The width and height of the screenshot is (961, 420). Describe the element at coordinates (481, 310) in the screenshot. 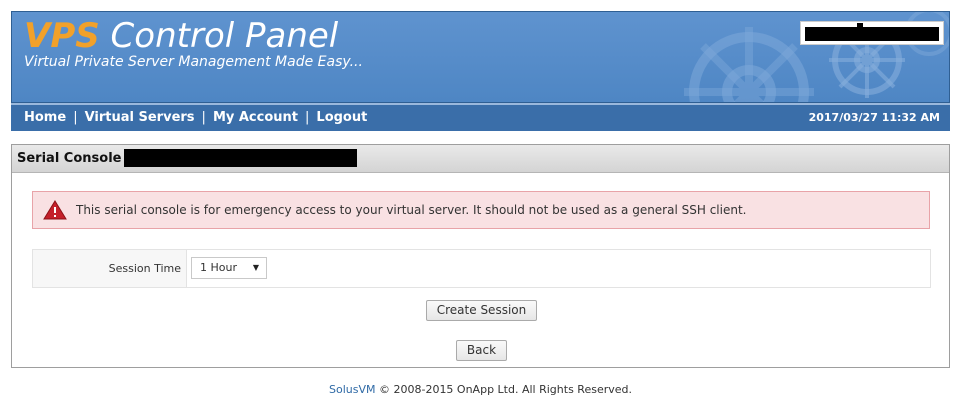

I see `create-session-button: Create Session` at that location.